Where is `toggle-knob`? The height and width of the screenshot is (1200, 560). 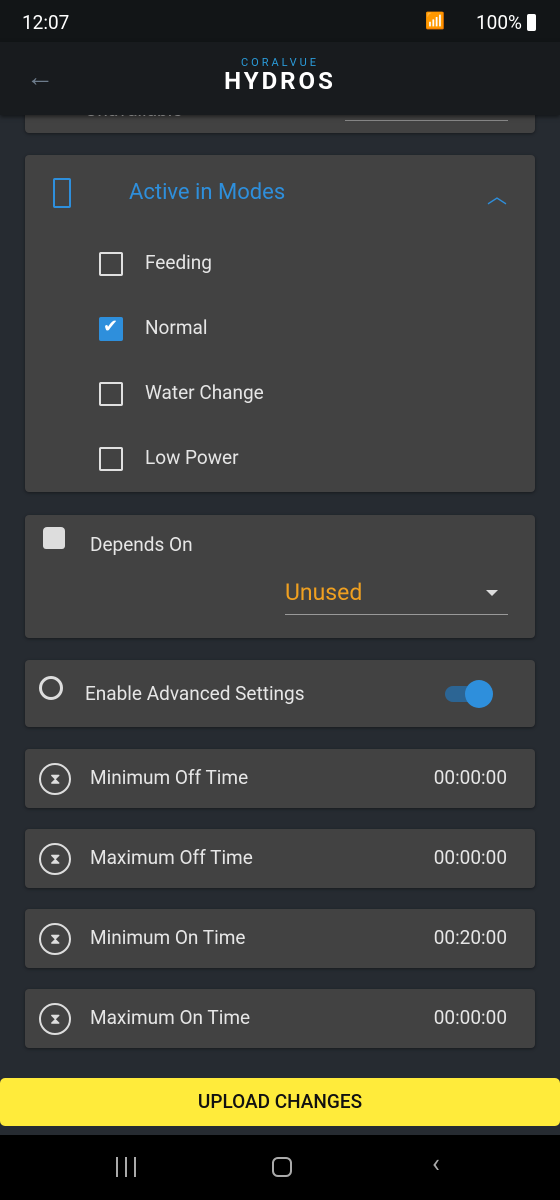
toggle-knob is located at coordinates (479, 694).